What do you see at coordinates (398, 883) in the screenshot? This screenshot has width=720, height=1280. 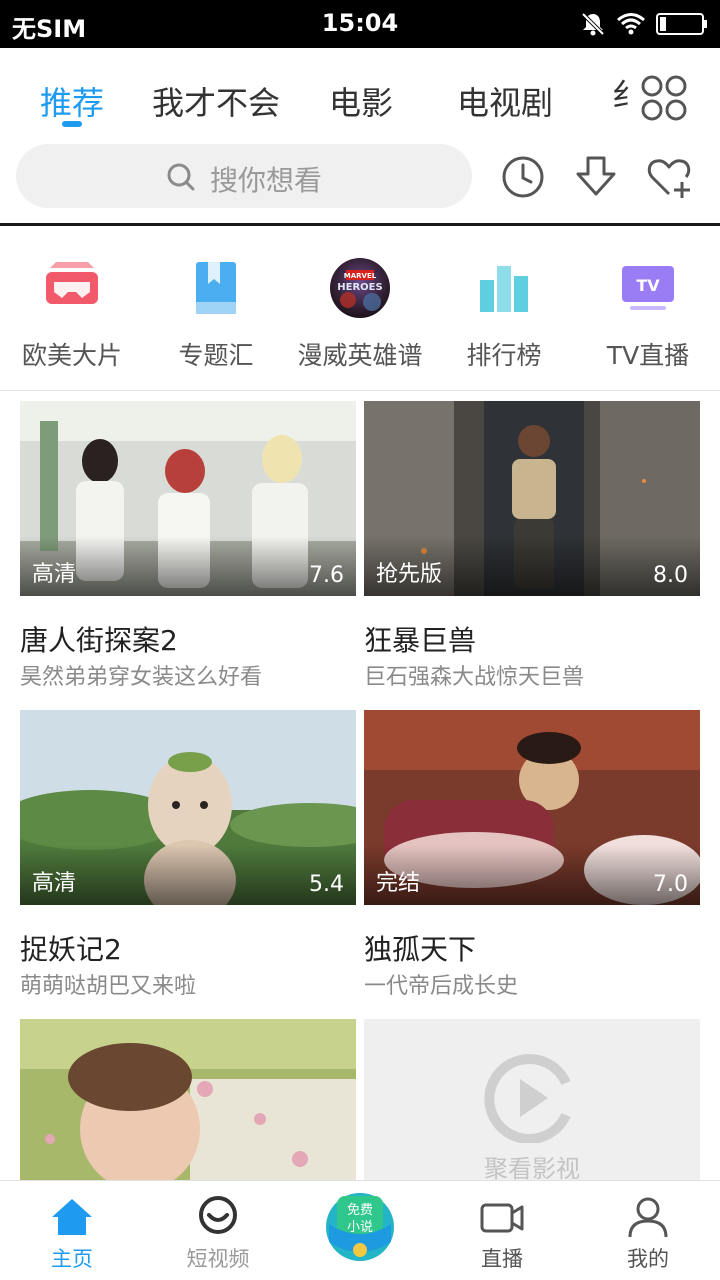 I see `quality-badge: 完结` at bounding box center [398, 883].